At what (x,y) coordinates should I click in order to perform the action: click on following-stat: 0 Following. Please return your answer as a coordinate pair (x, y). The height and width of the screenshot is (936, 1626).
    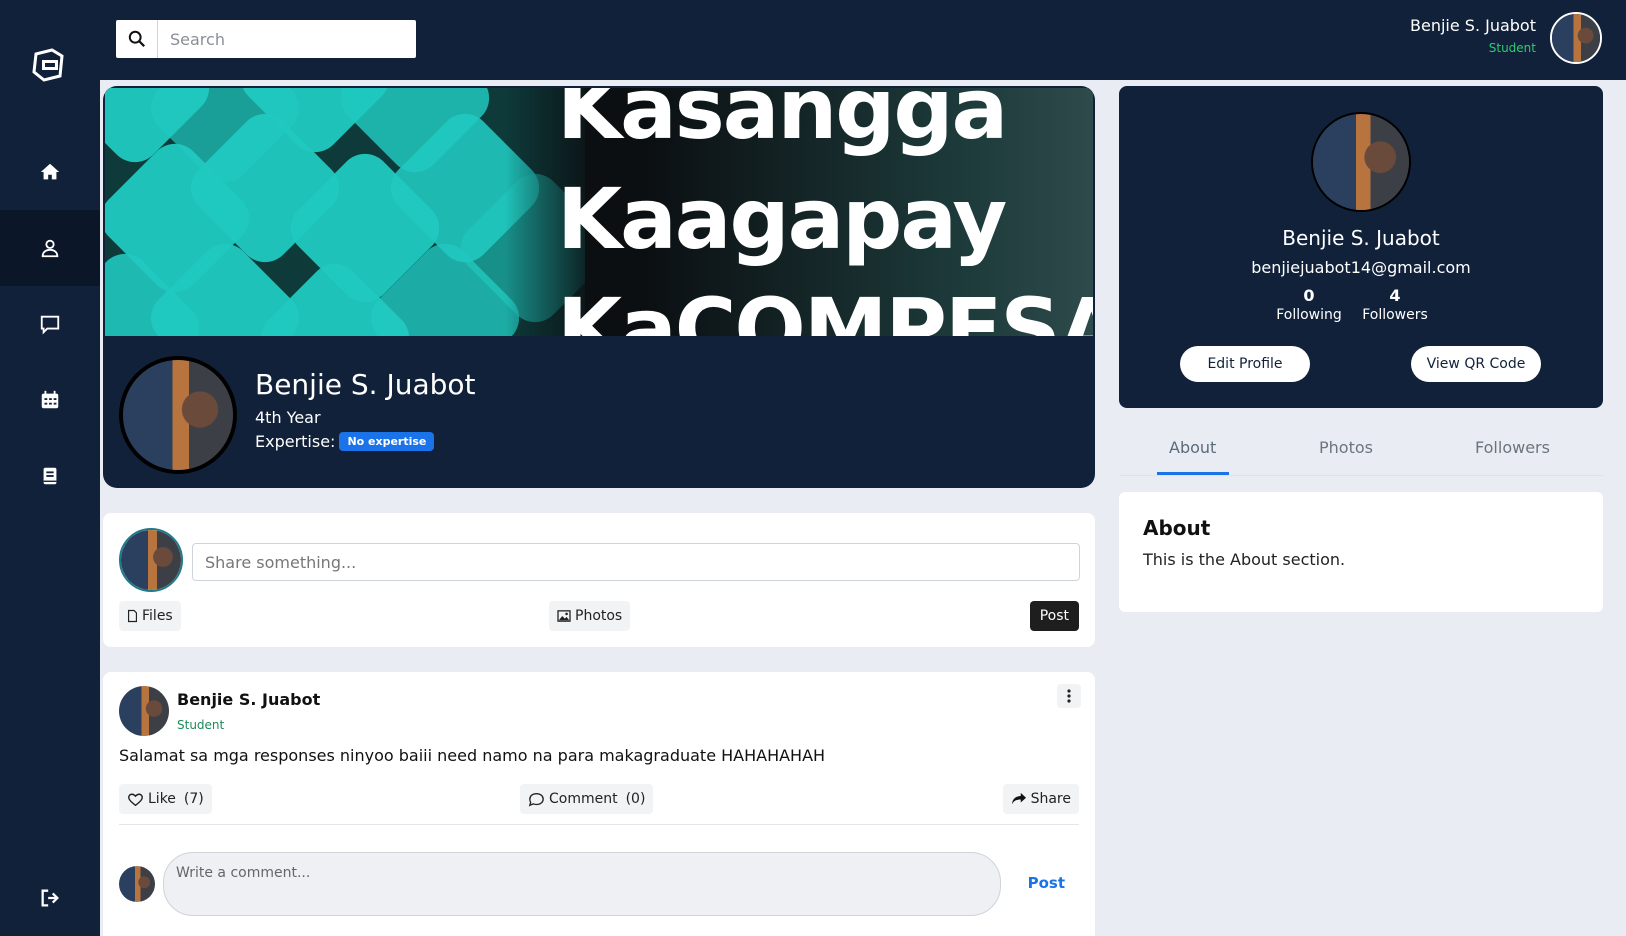
    Looking at the image, I should click on (1309, 304).